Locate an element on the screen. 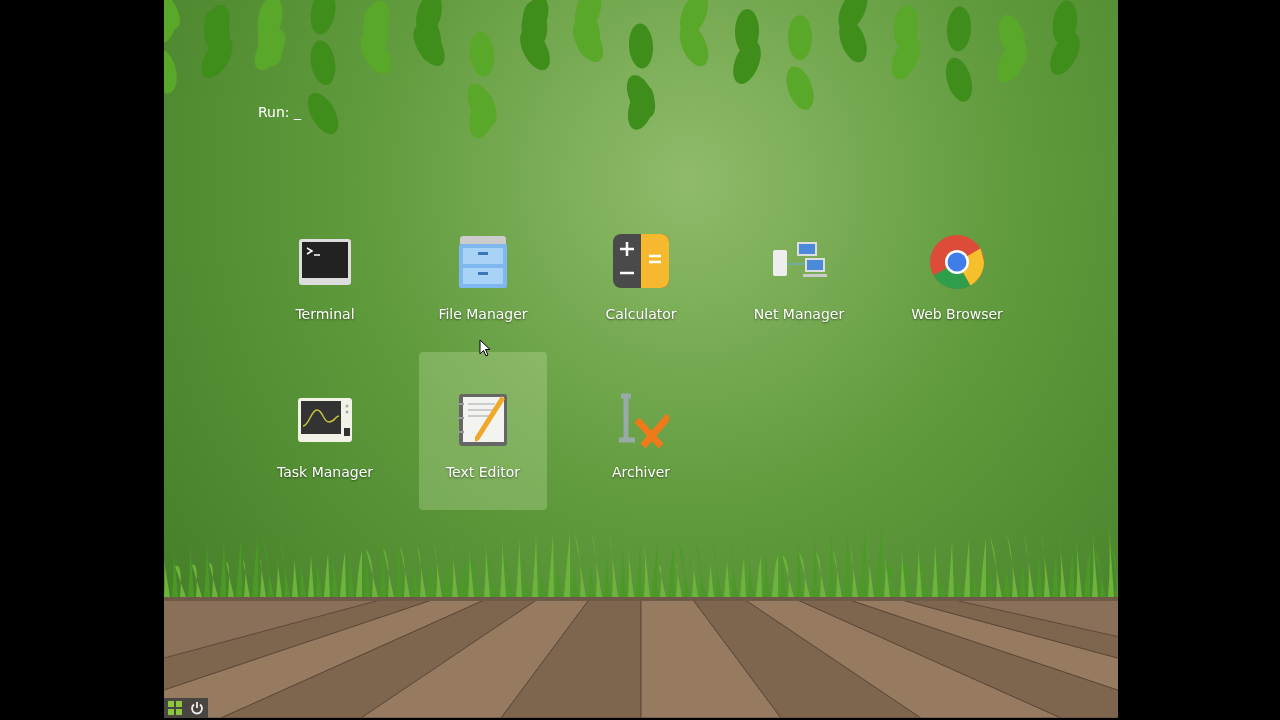  browser-icon is located at coordinates (957, 262).